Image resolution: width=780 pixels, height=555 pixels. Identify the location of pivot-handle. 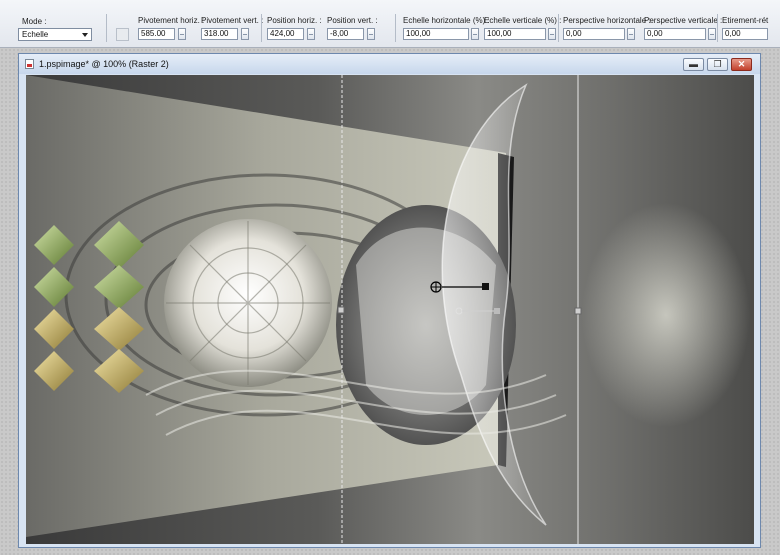
(436, 287).